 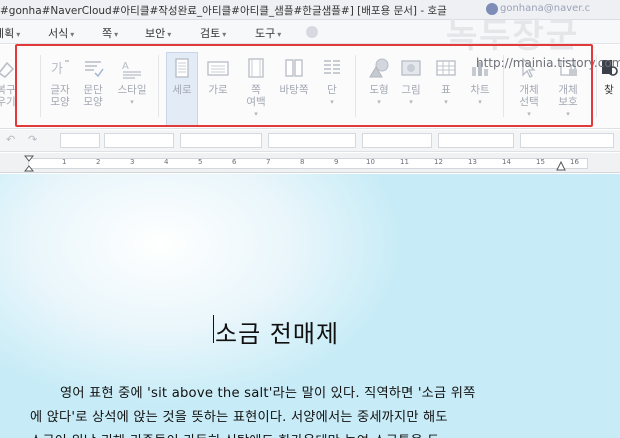 What do you see at coordinates (277, 331) in the screenshot?
I see `document-heading: 소금 전매제` at bounding box center [277, 331].